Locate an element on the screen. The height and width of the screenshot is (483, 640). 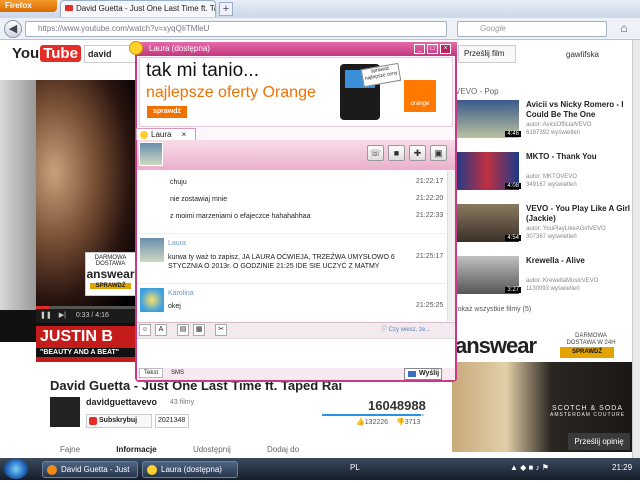
new-tab-button: + is located at coordinates (226, 9).